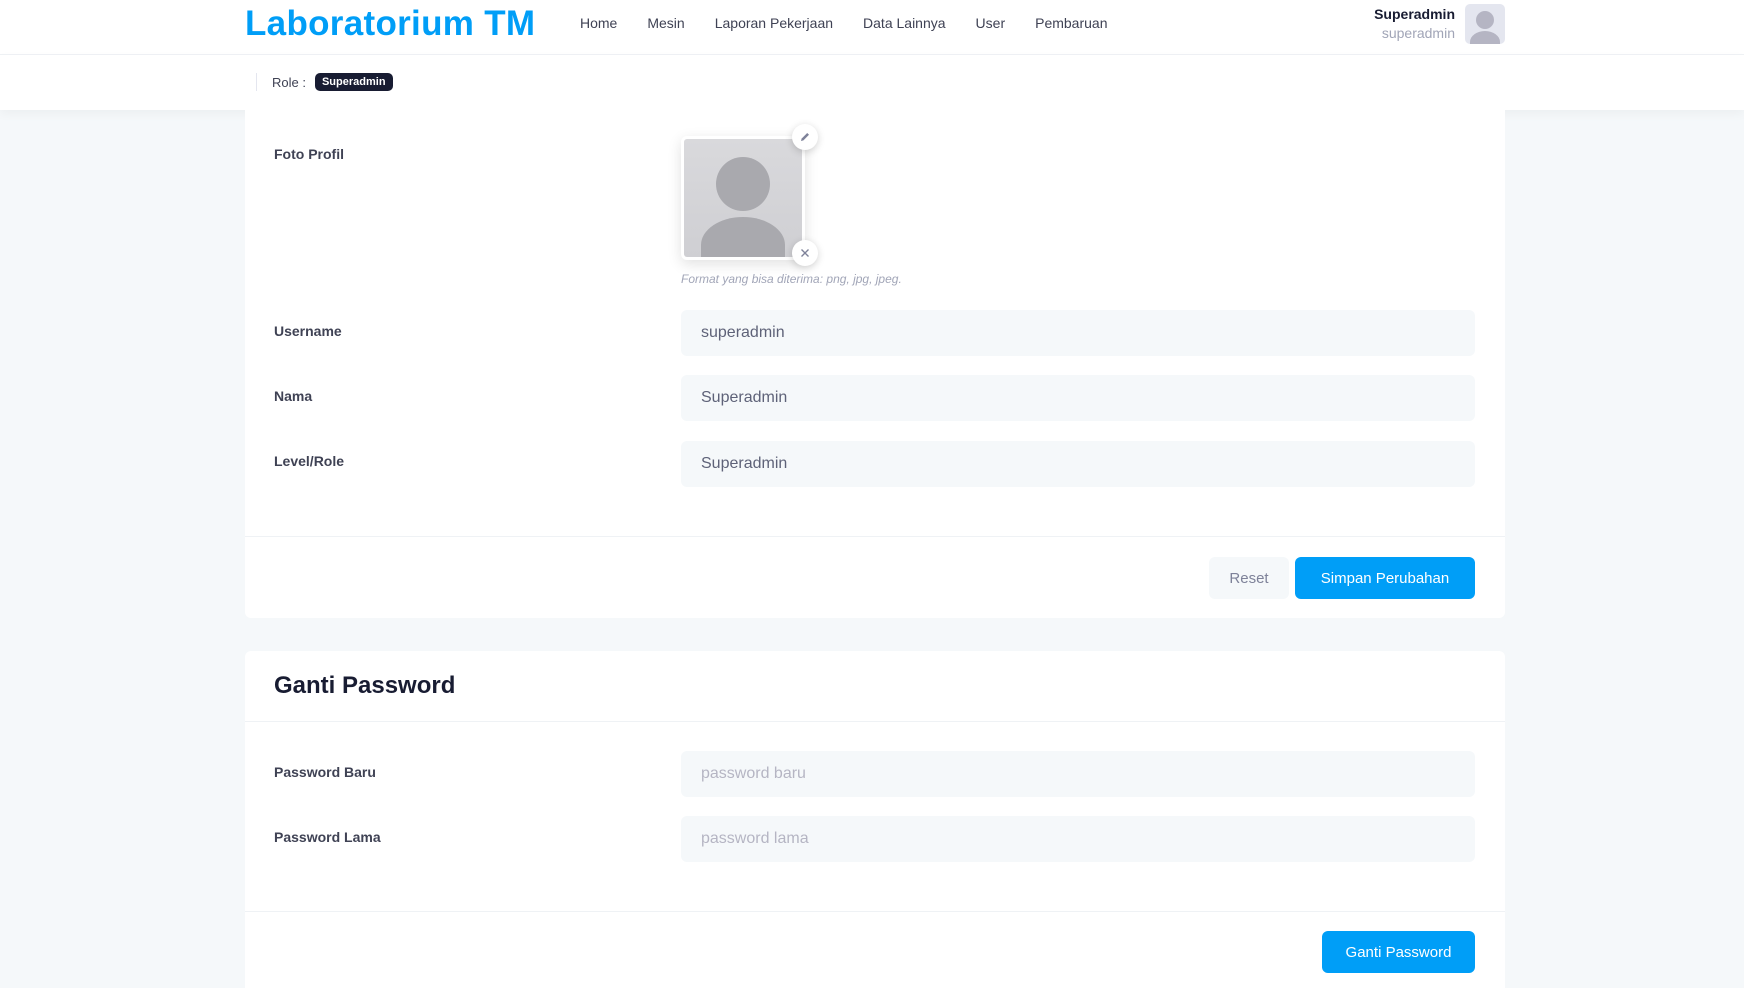 This screenshot has width=1744, height=988. What do you see at coordinates (1078, 774) in the screenshot?
I see `new-password-field: password baru` at bounding box center [1078, 774].